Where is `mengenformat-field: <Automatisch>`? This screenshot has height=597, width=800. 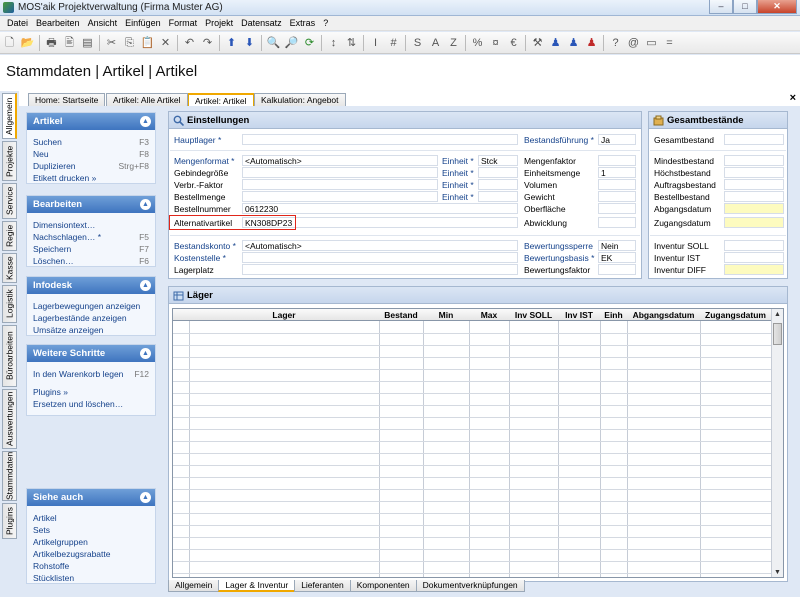 mengenformat-field: <Automatisch> is located at coordinates (340, 160).